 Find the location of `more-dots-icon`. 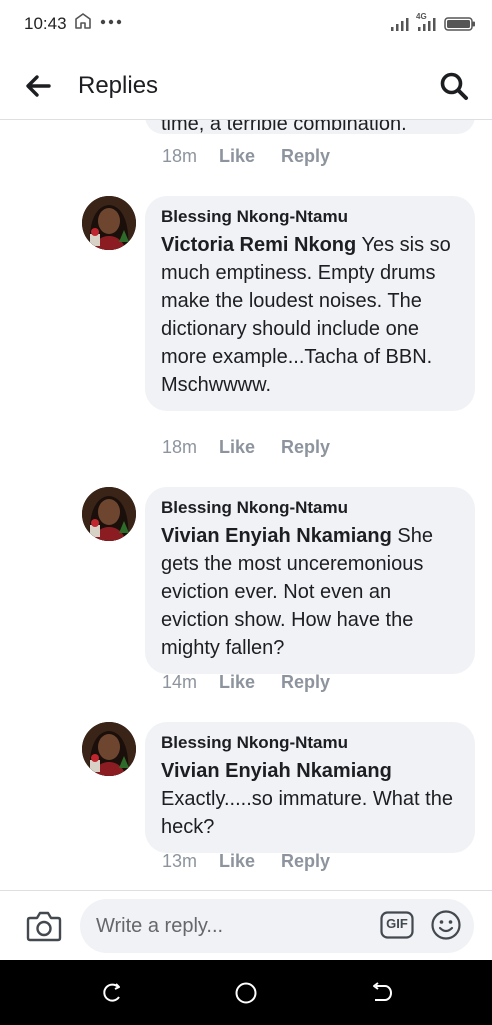

more-dots-icon is located at coordinates (111, 22).